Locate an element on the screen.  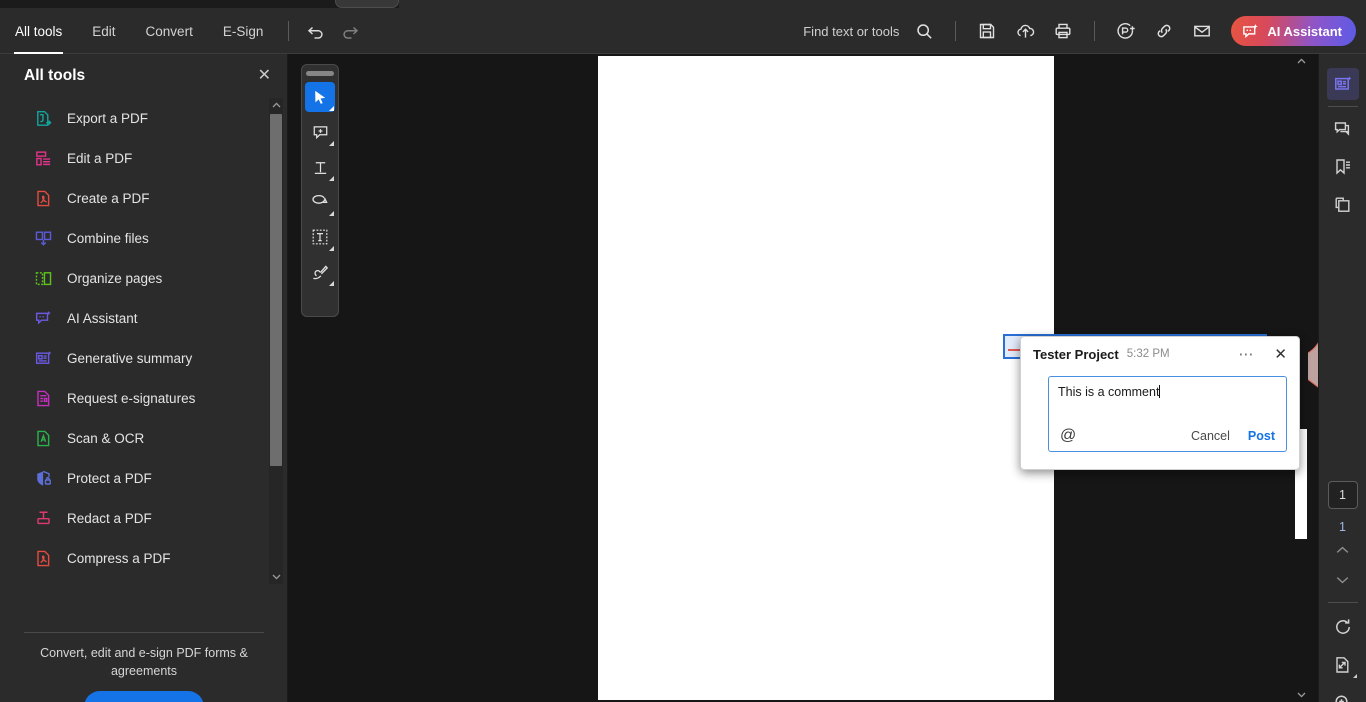
link-button is located at coordinates (1164, 31).